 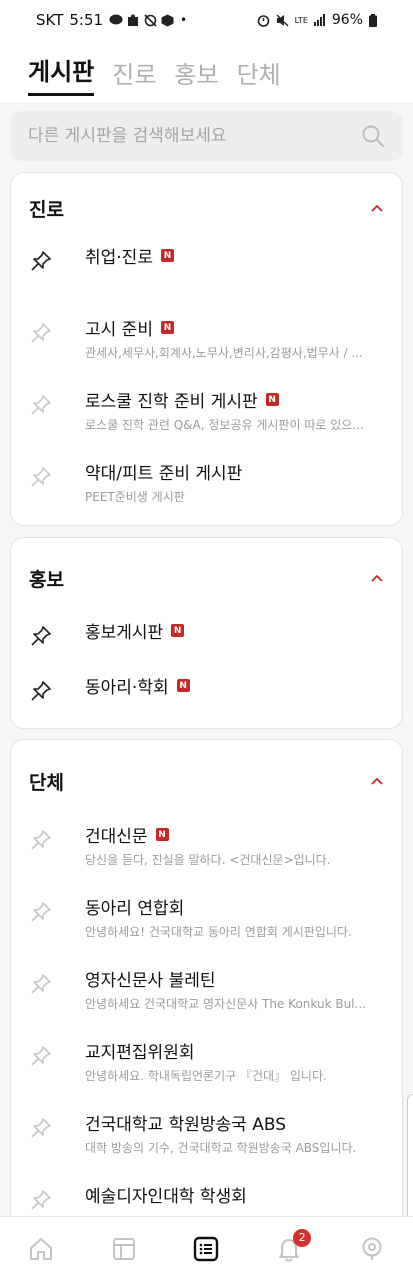 I want to click on board-name: 예술디자인대학 학생회, so click(x=166, y=1197).